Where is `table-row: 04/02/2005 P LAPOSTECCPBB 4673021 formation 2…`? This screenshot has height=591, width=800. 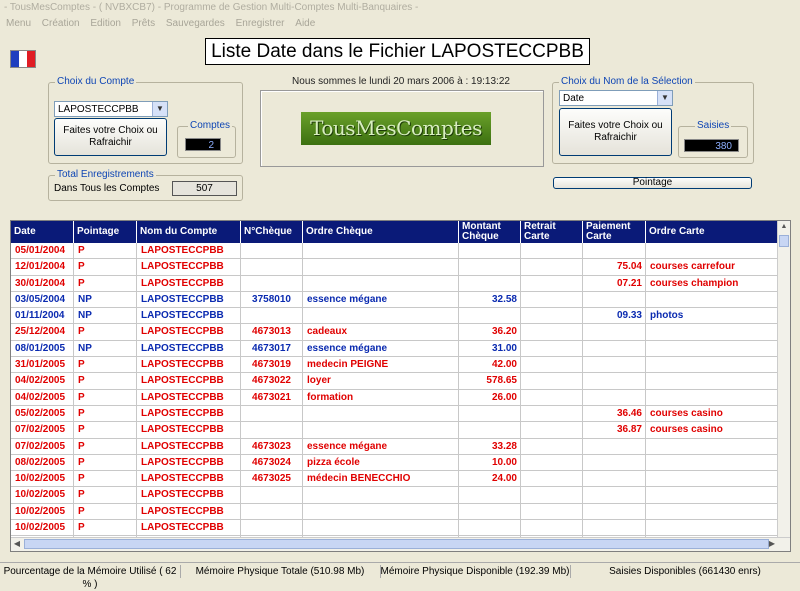
table-row: 04/02/2005 P LAPOSTECCPBB 4673021 formation 2… is located at coordinates (394, 397).